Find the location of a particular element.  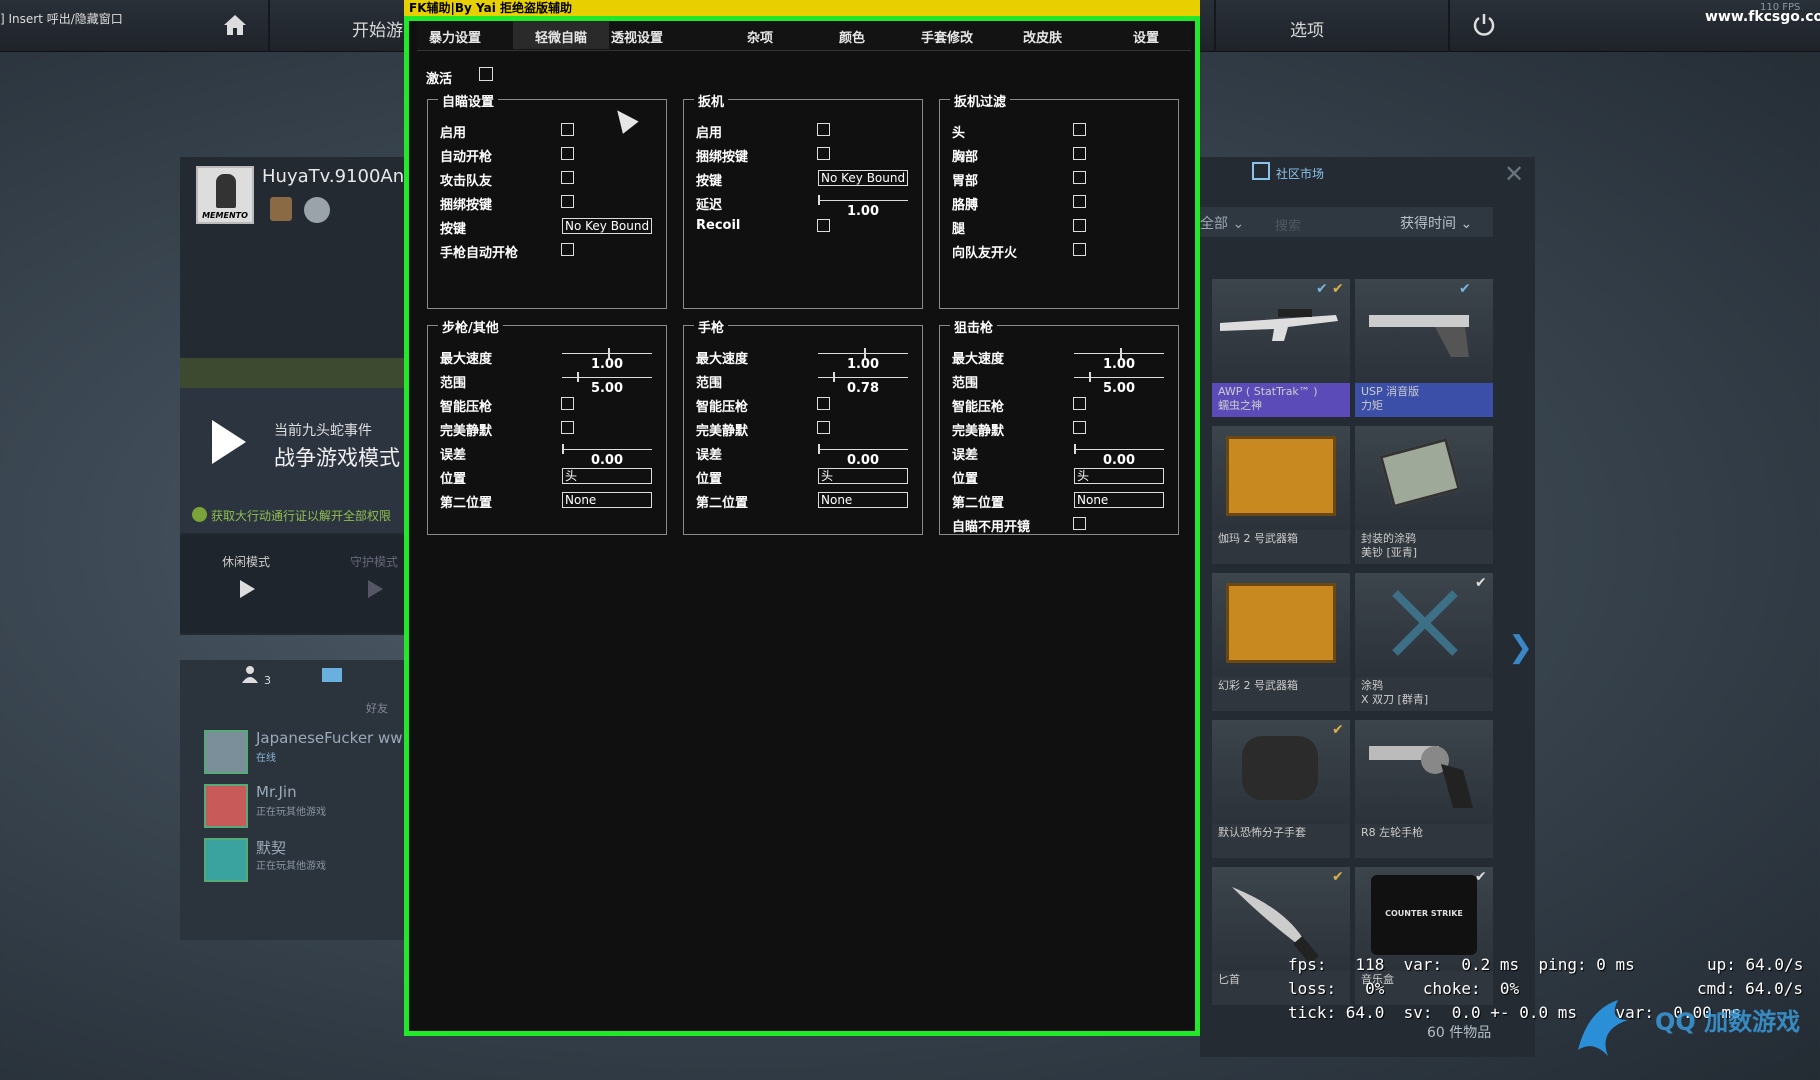

rifle-rcs-checkbox is located at coordinates (567, 403).